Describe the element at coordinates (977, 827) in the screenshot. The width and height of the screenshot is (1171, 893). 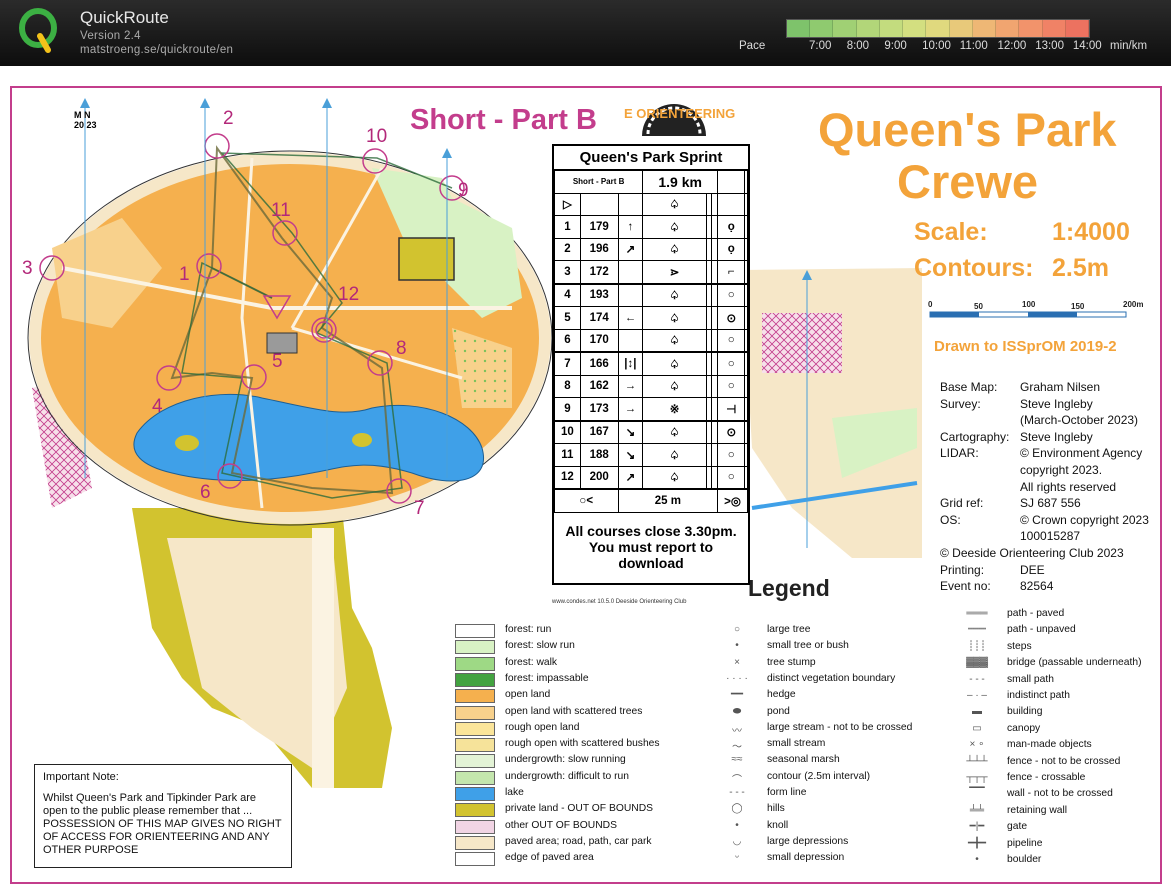
I see `legend-symbol: ━|━` at that location.